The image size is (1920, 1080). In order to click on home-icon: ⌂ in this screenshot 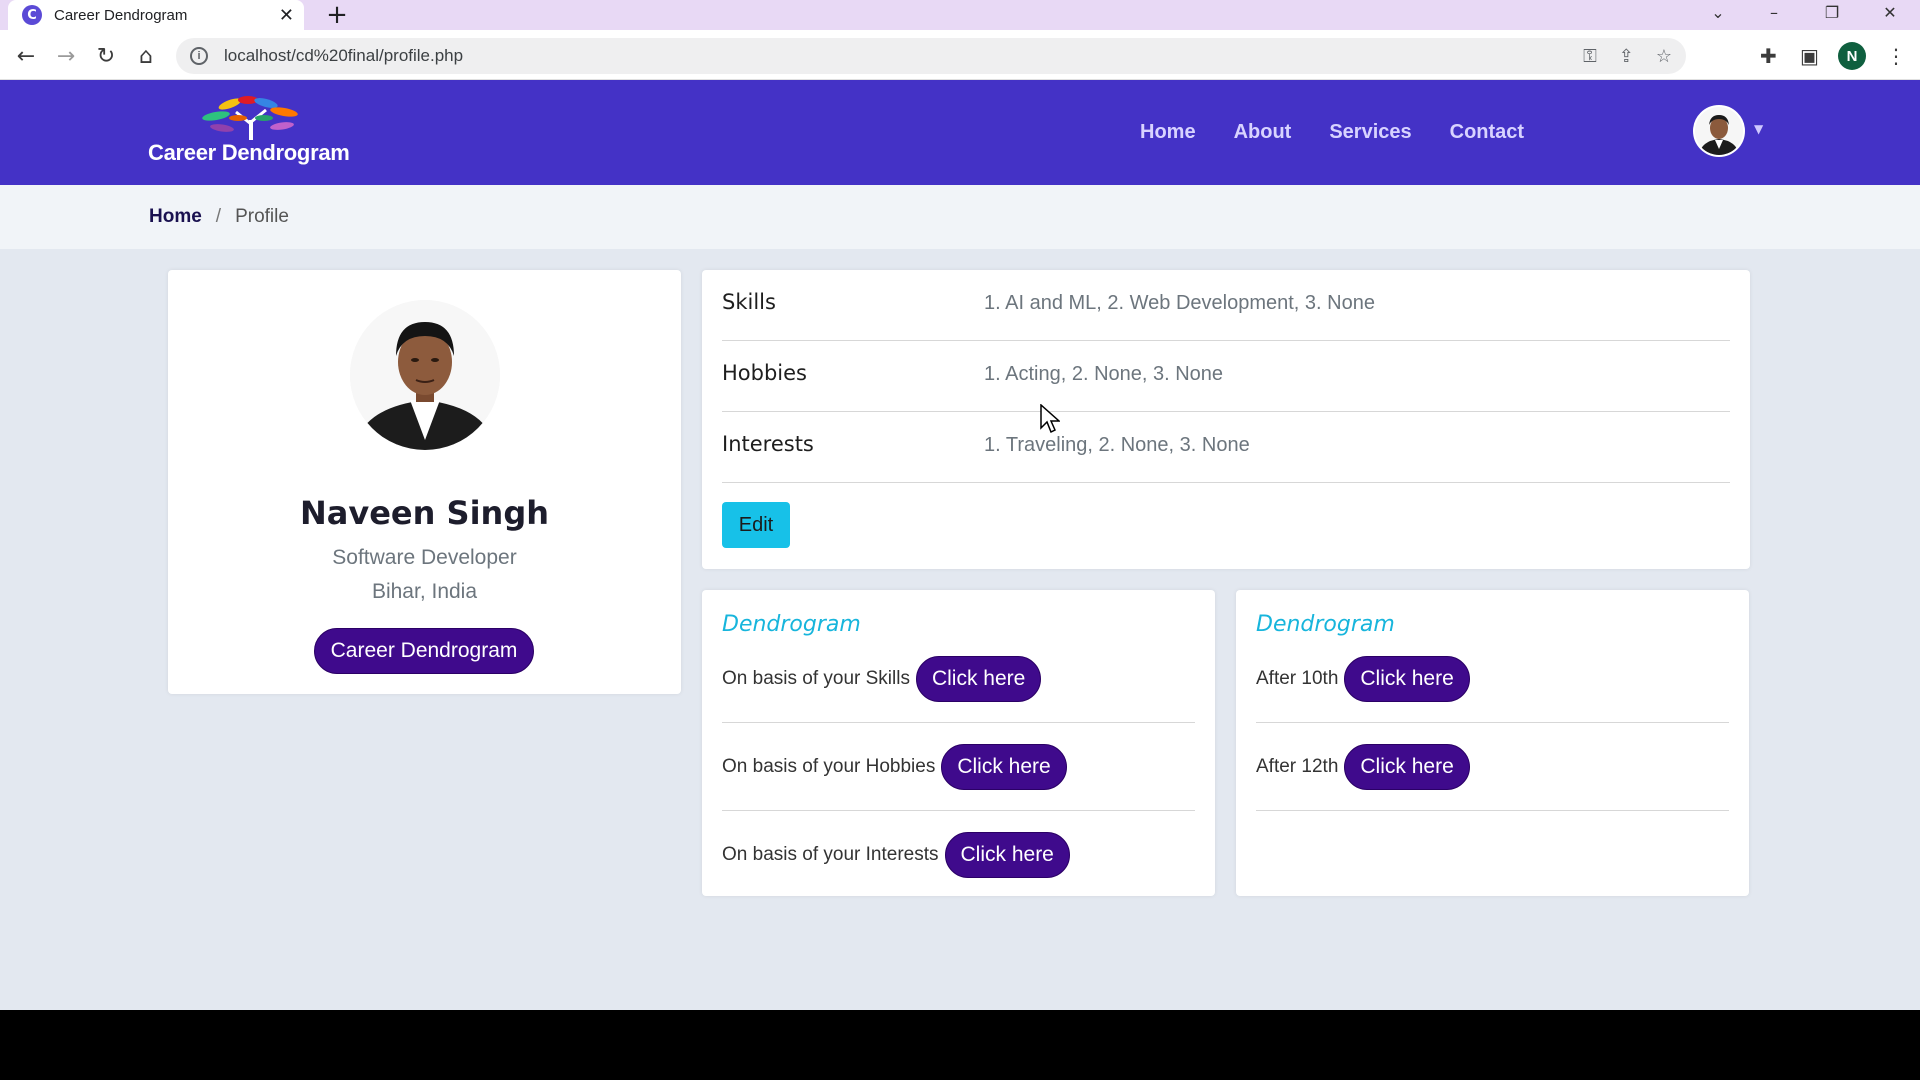, I will do `click(146, 56)`.